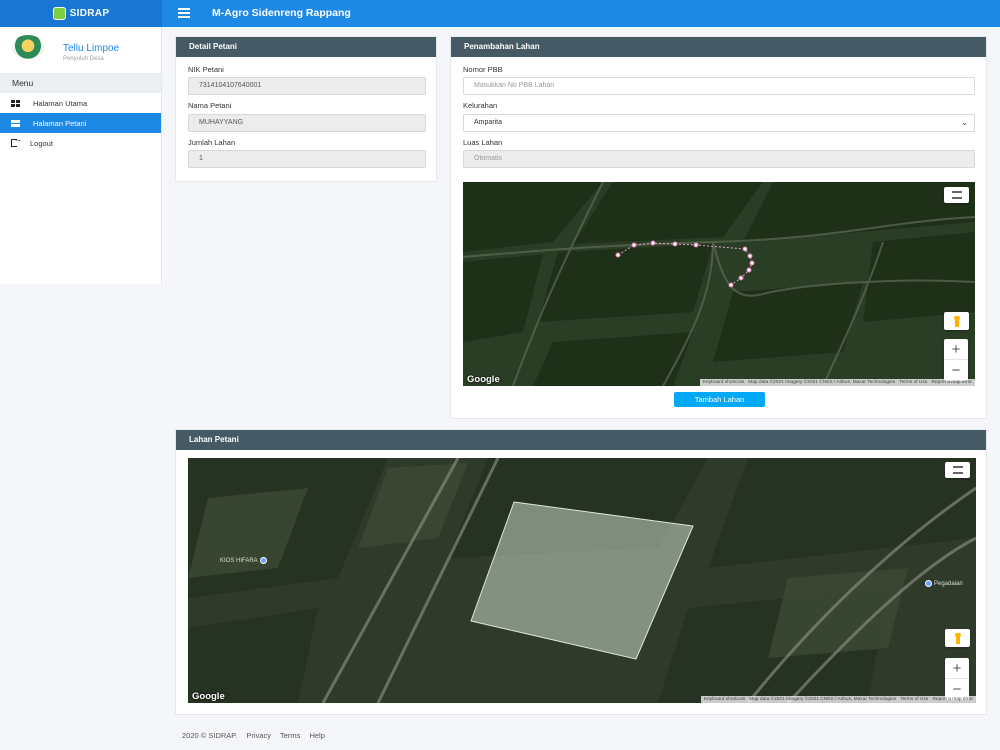 The width and height of the screenshot is (1000, 750). I want to click on sidebar-item-halaman-petani: Halaman Petani, so click(80, 123).